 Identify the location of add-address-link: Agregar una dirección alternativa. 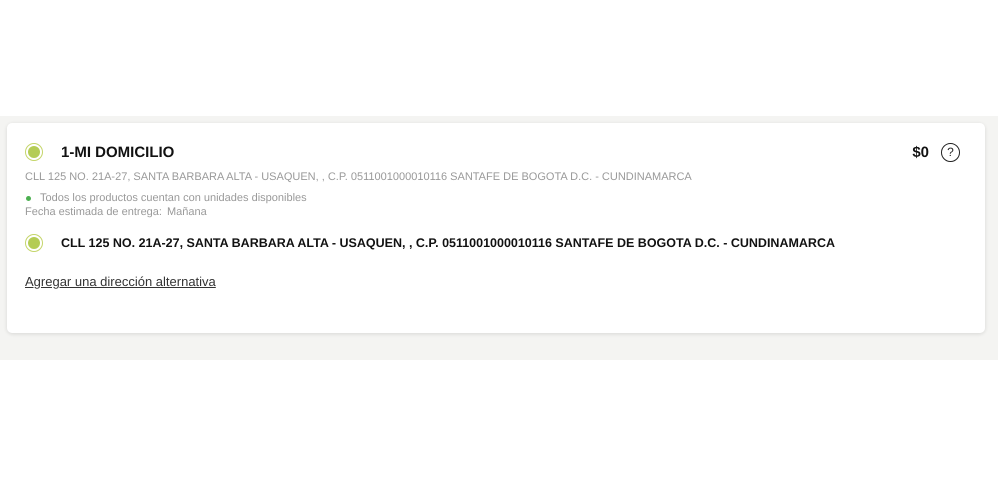
(120, 281).